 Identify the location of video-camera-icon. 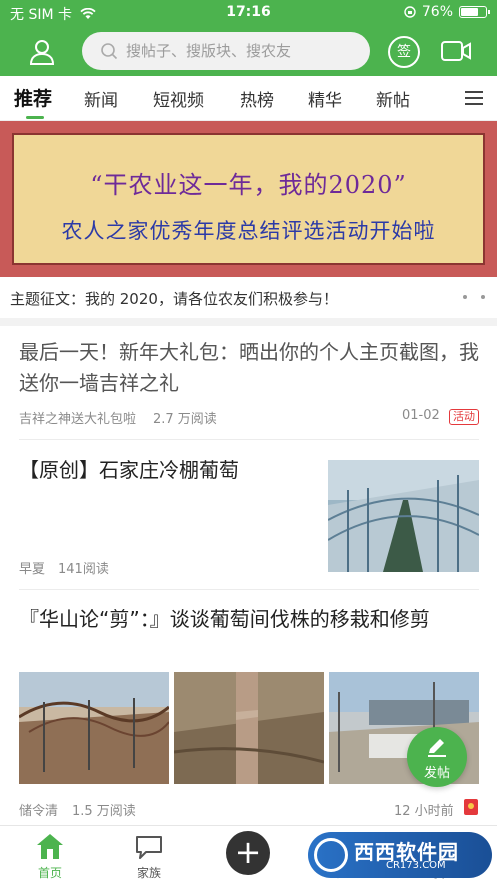
(456, 51).